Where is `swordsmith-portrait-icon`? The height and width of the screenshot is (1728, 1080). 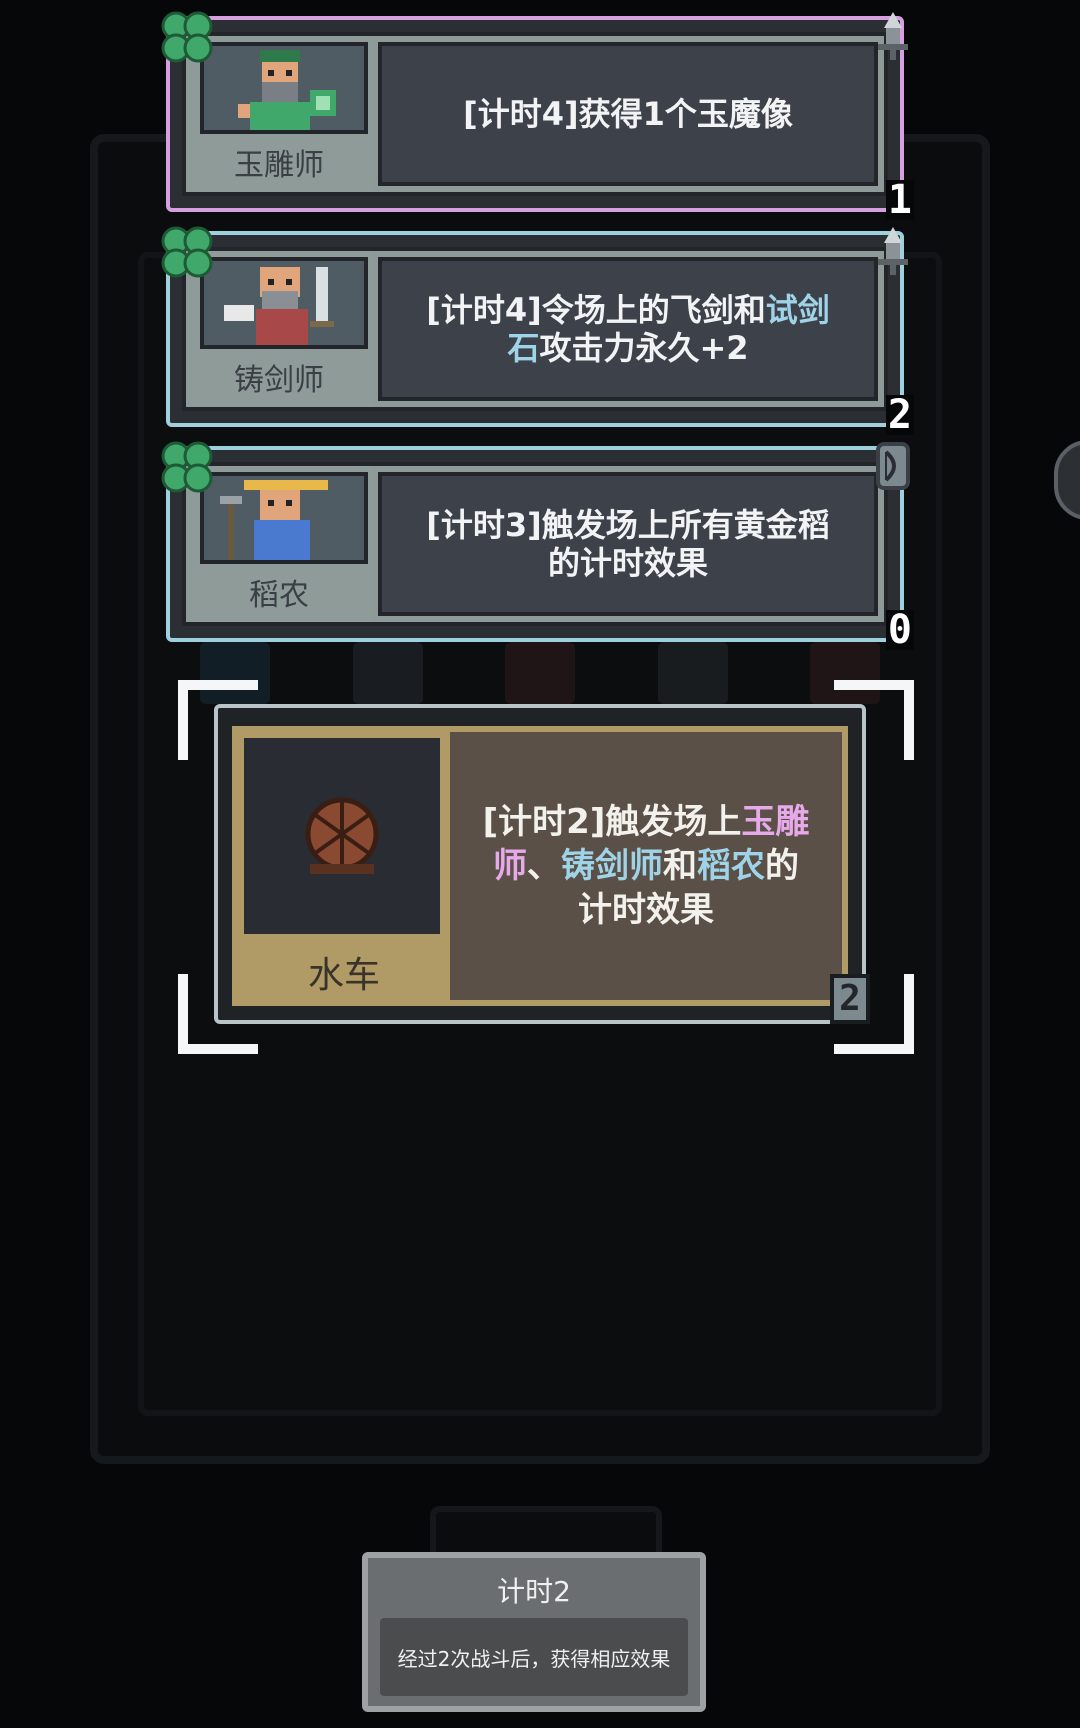
swordsmith-portrait-icon is located at coordinates (279, 306).